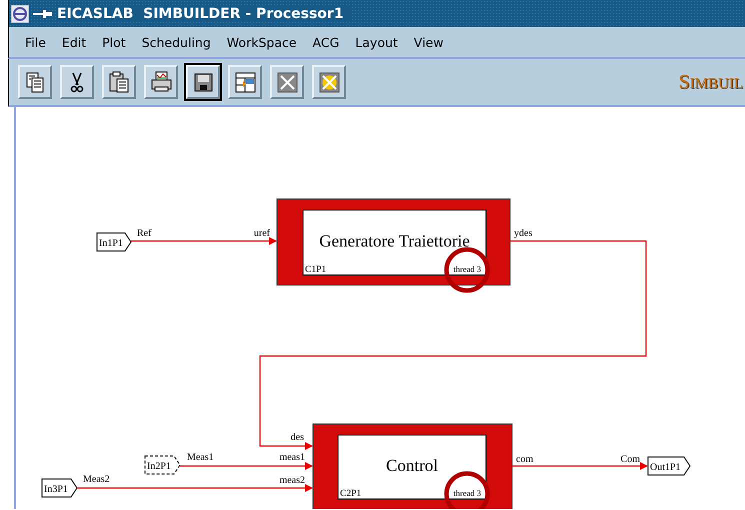 This screenshot has height=510, width=745. I want to click on printer-icon, so click(161, 81).